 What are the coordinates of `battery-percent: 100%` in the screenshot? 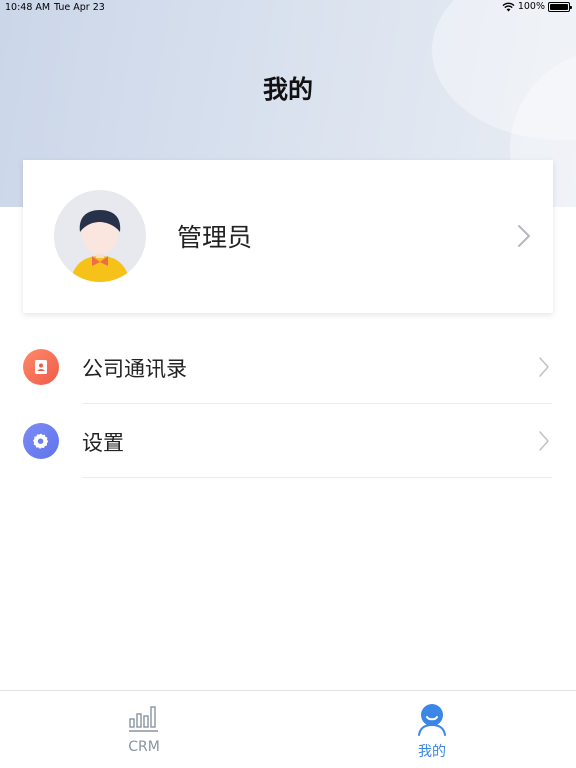 It's located at (531, 6).